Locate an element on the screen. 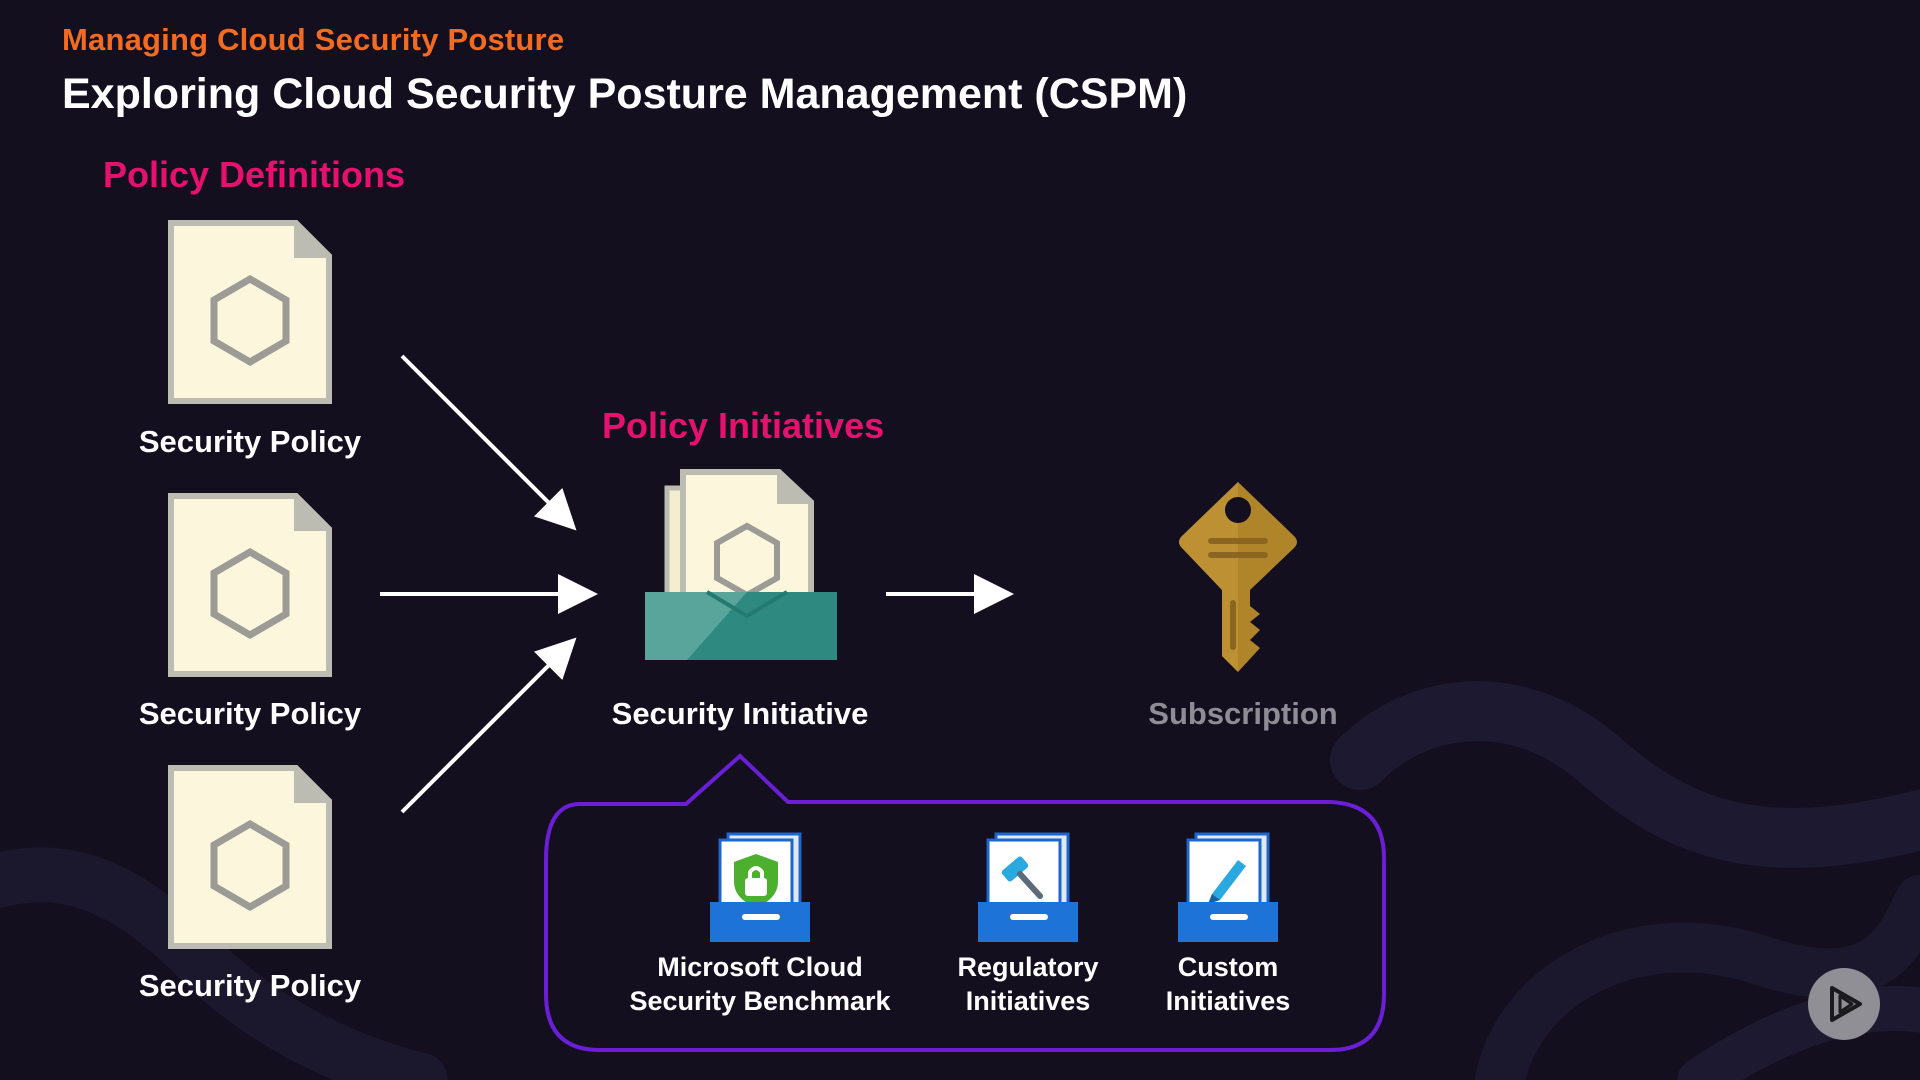 The width and height of the screenshot is (1920, 1080). microsoft-cloud-security-benchmark-label: Microsoft Cloud Security Benchmark is located at coordinates (760, 984).